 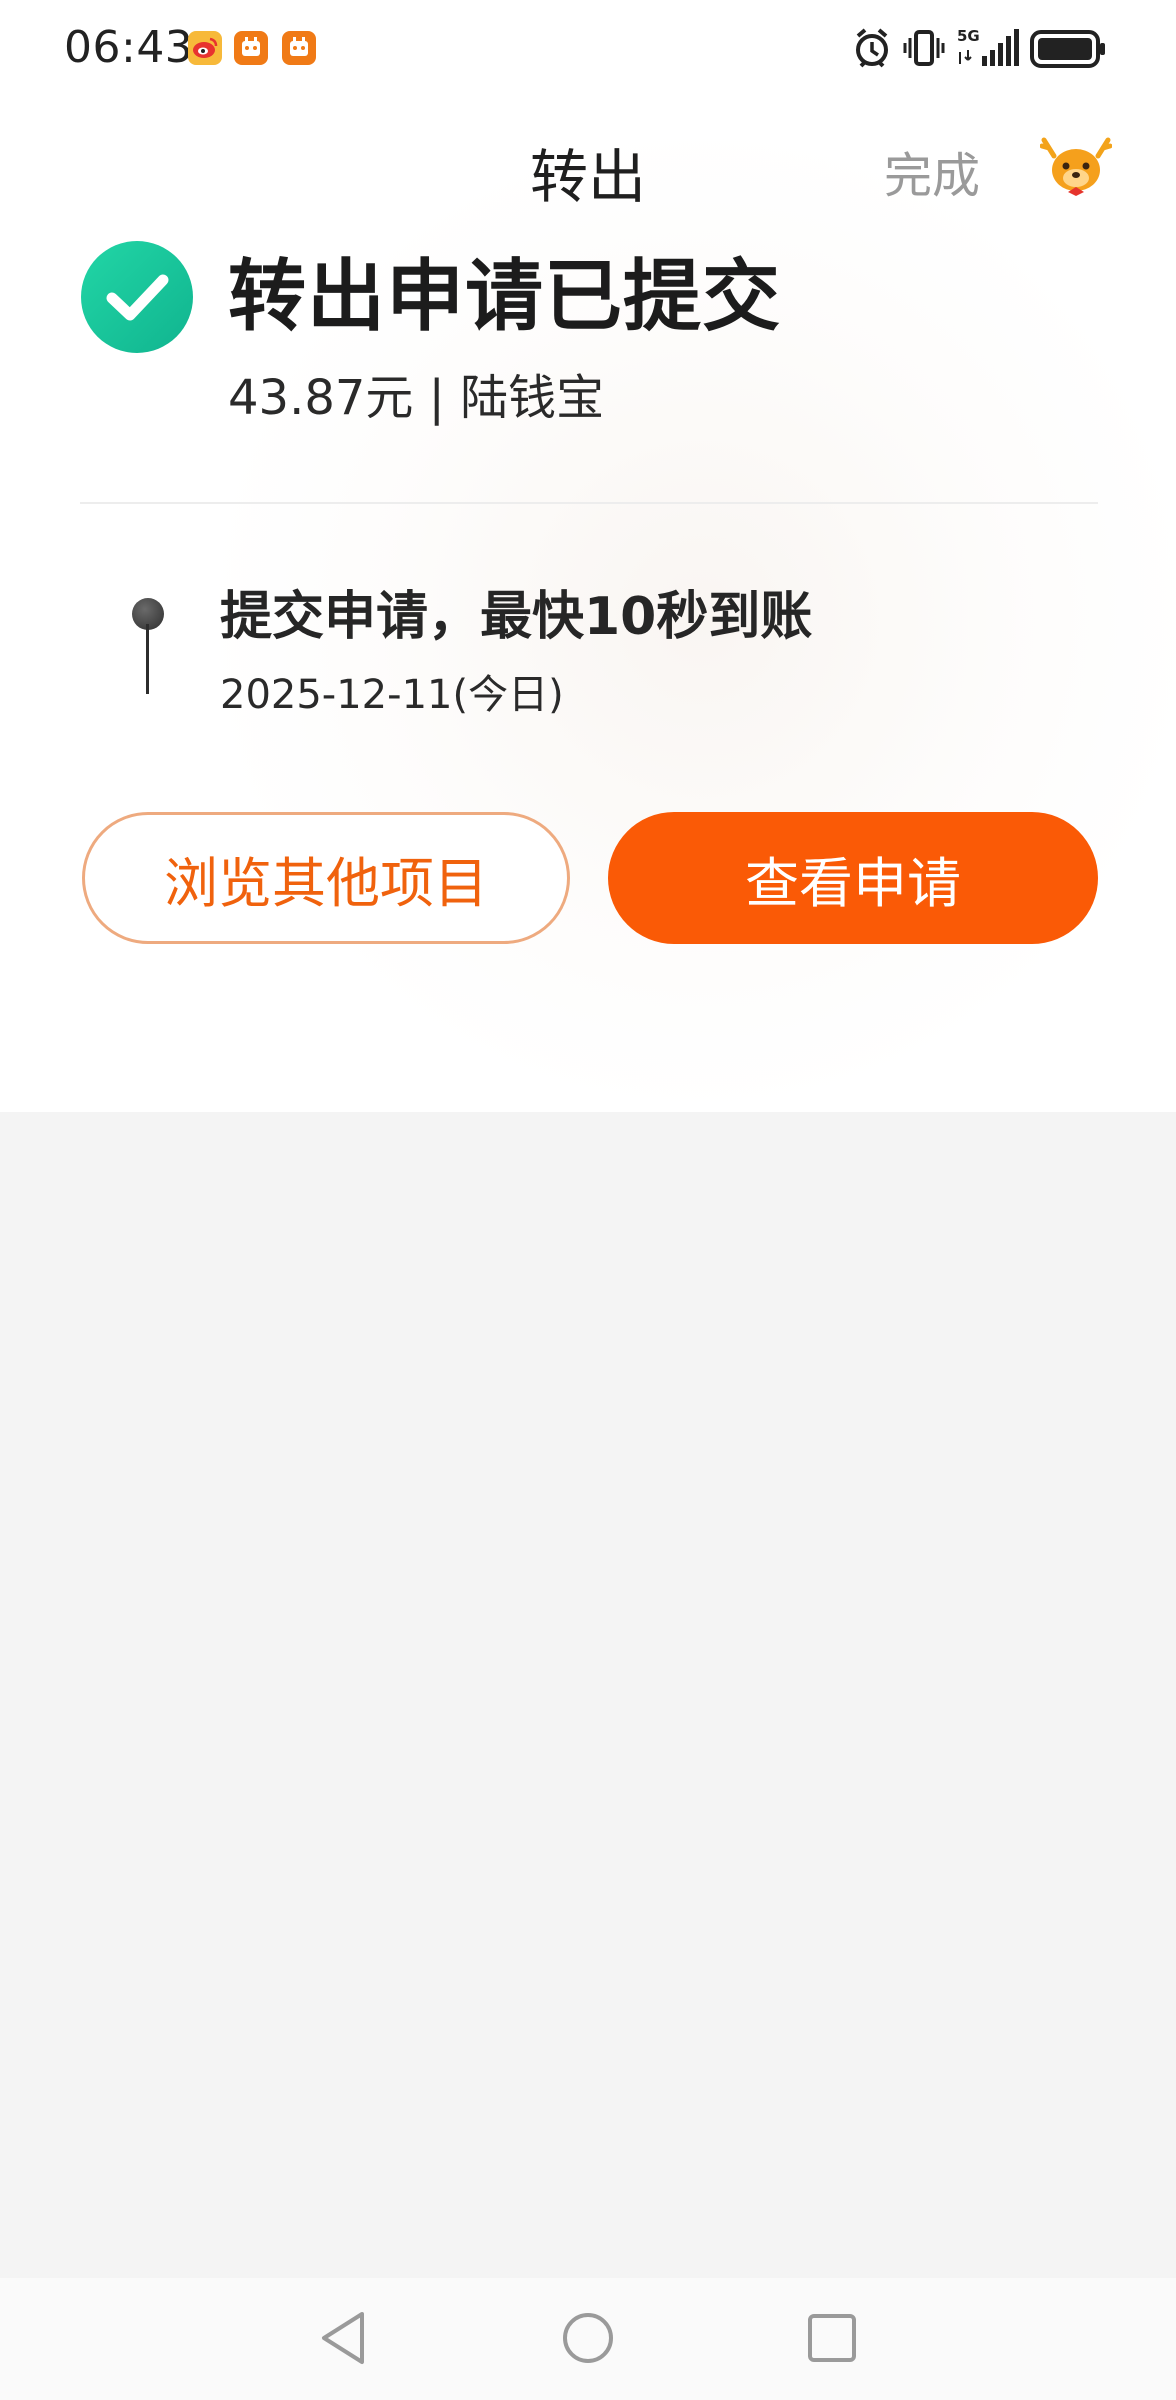 What do you see at coordinates (853, 883) in the screenshot?
I see `view-button-label: 查看申请` at bounding box center [853, 883].